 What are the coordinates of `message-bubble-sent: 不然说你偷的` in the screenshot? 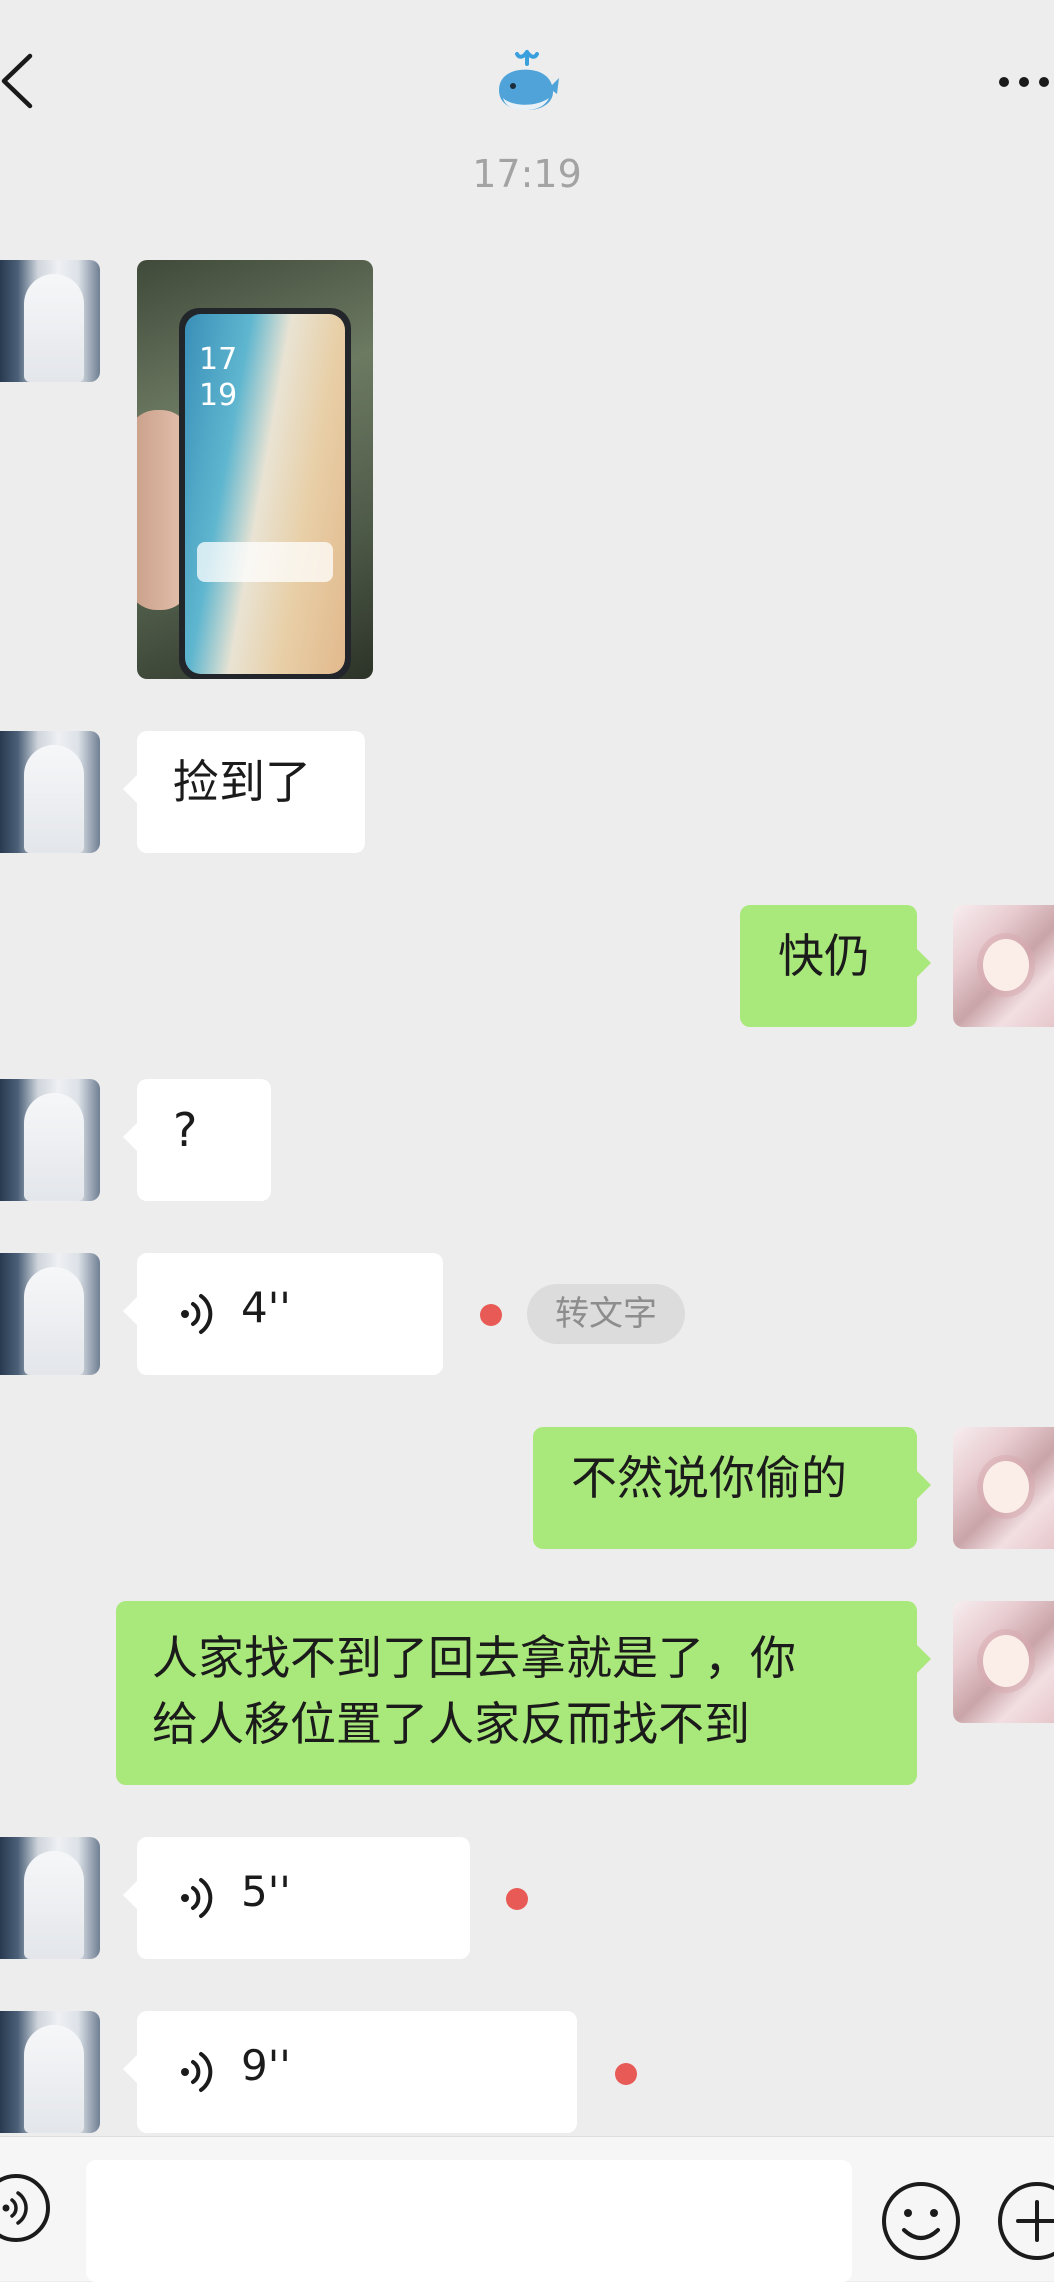 It's located at (732, 1488).